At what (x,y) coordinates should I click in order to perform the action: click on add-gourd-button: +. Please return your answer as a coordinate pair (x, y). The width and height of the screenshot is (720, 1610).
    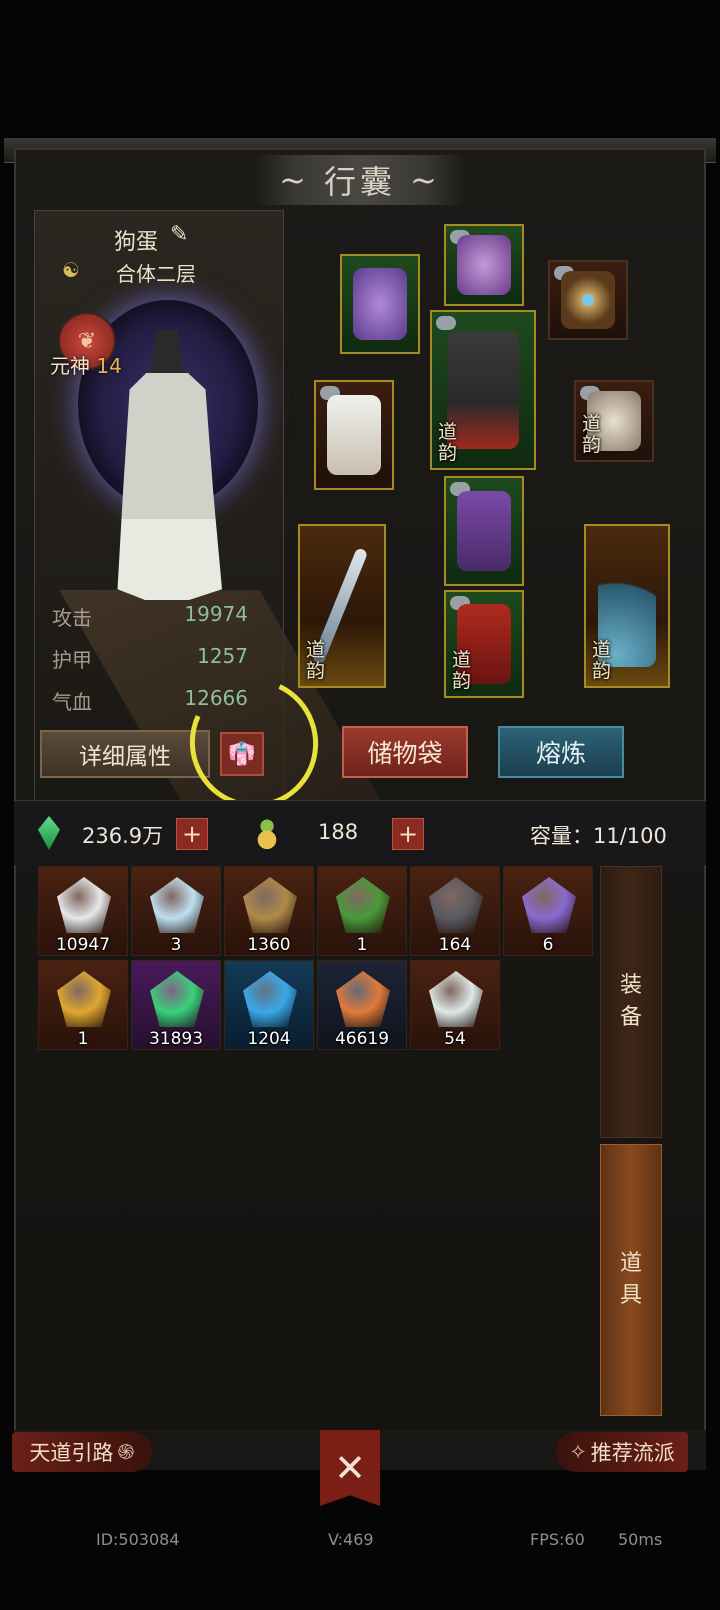
    Looking at the image, I should click on (408, 834).